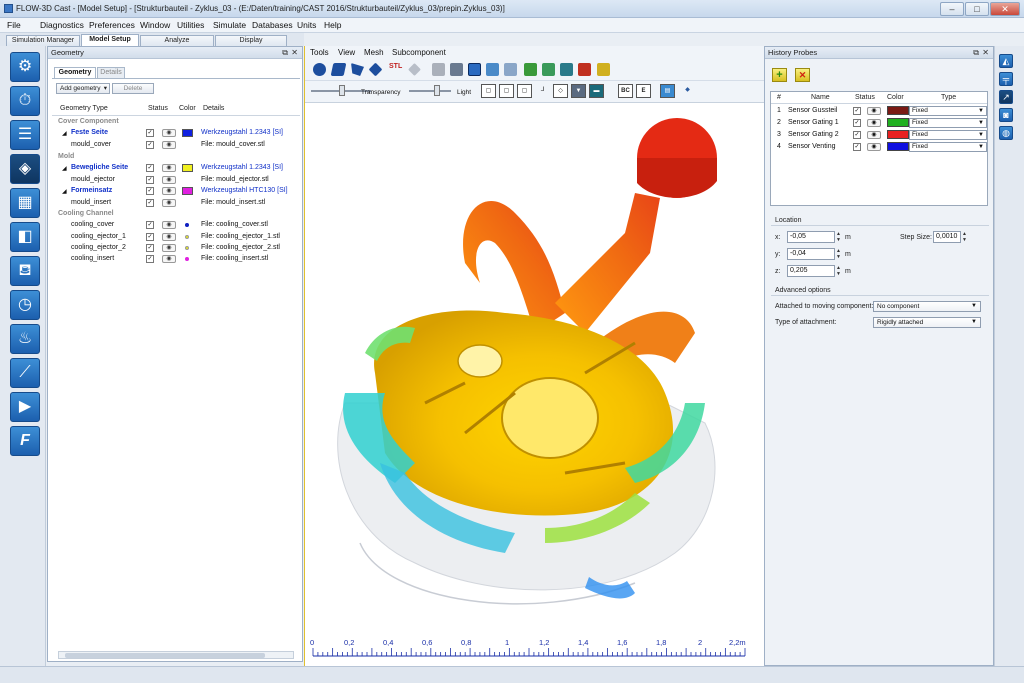 Image resolution: width=1024 pixels, height=683 pixels. Describe the element at coordinates (584, 69) in the screenshot. I see `heater-icon` at that location.